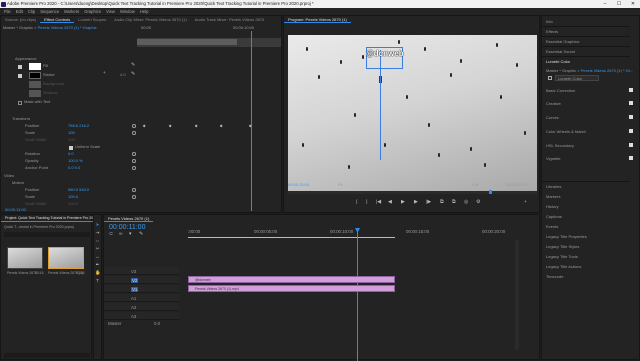  I want to click on program-scrubber, so click(412, 192).